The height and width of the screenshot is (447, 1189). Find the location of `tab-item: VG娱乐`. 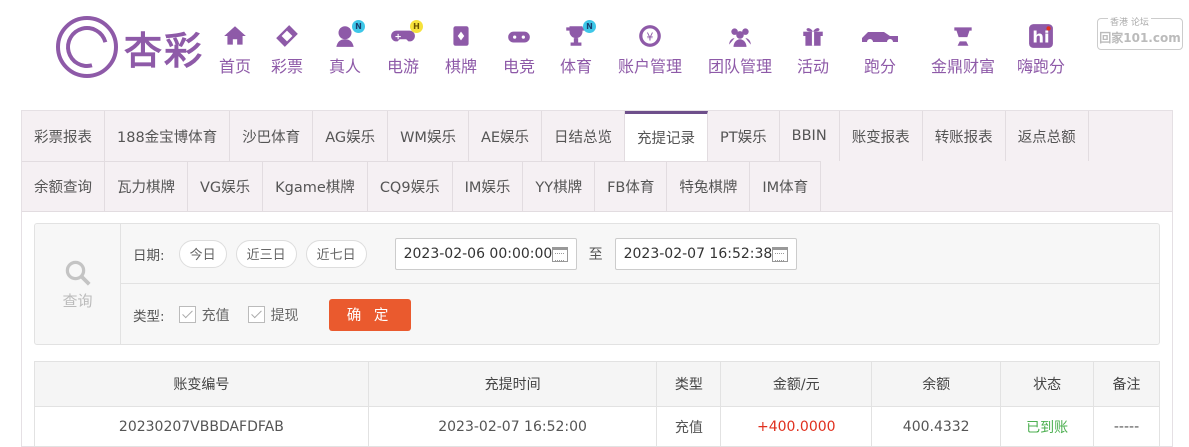

tab-item: VG娱乐 is located at coordinates (226, 186).